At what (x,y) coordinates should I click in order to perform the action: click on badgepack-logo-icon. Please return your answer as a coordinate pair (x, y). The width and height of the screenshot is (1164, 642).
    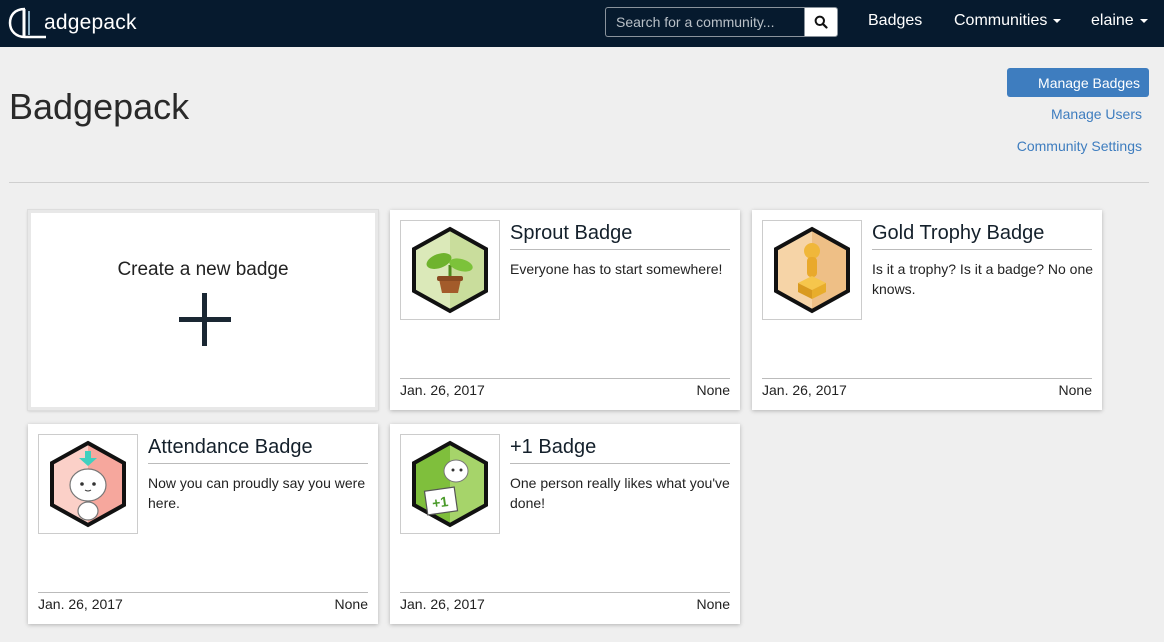
    Looking at the image, I should click on (27, 23).